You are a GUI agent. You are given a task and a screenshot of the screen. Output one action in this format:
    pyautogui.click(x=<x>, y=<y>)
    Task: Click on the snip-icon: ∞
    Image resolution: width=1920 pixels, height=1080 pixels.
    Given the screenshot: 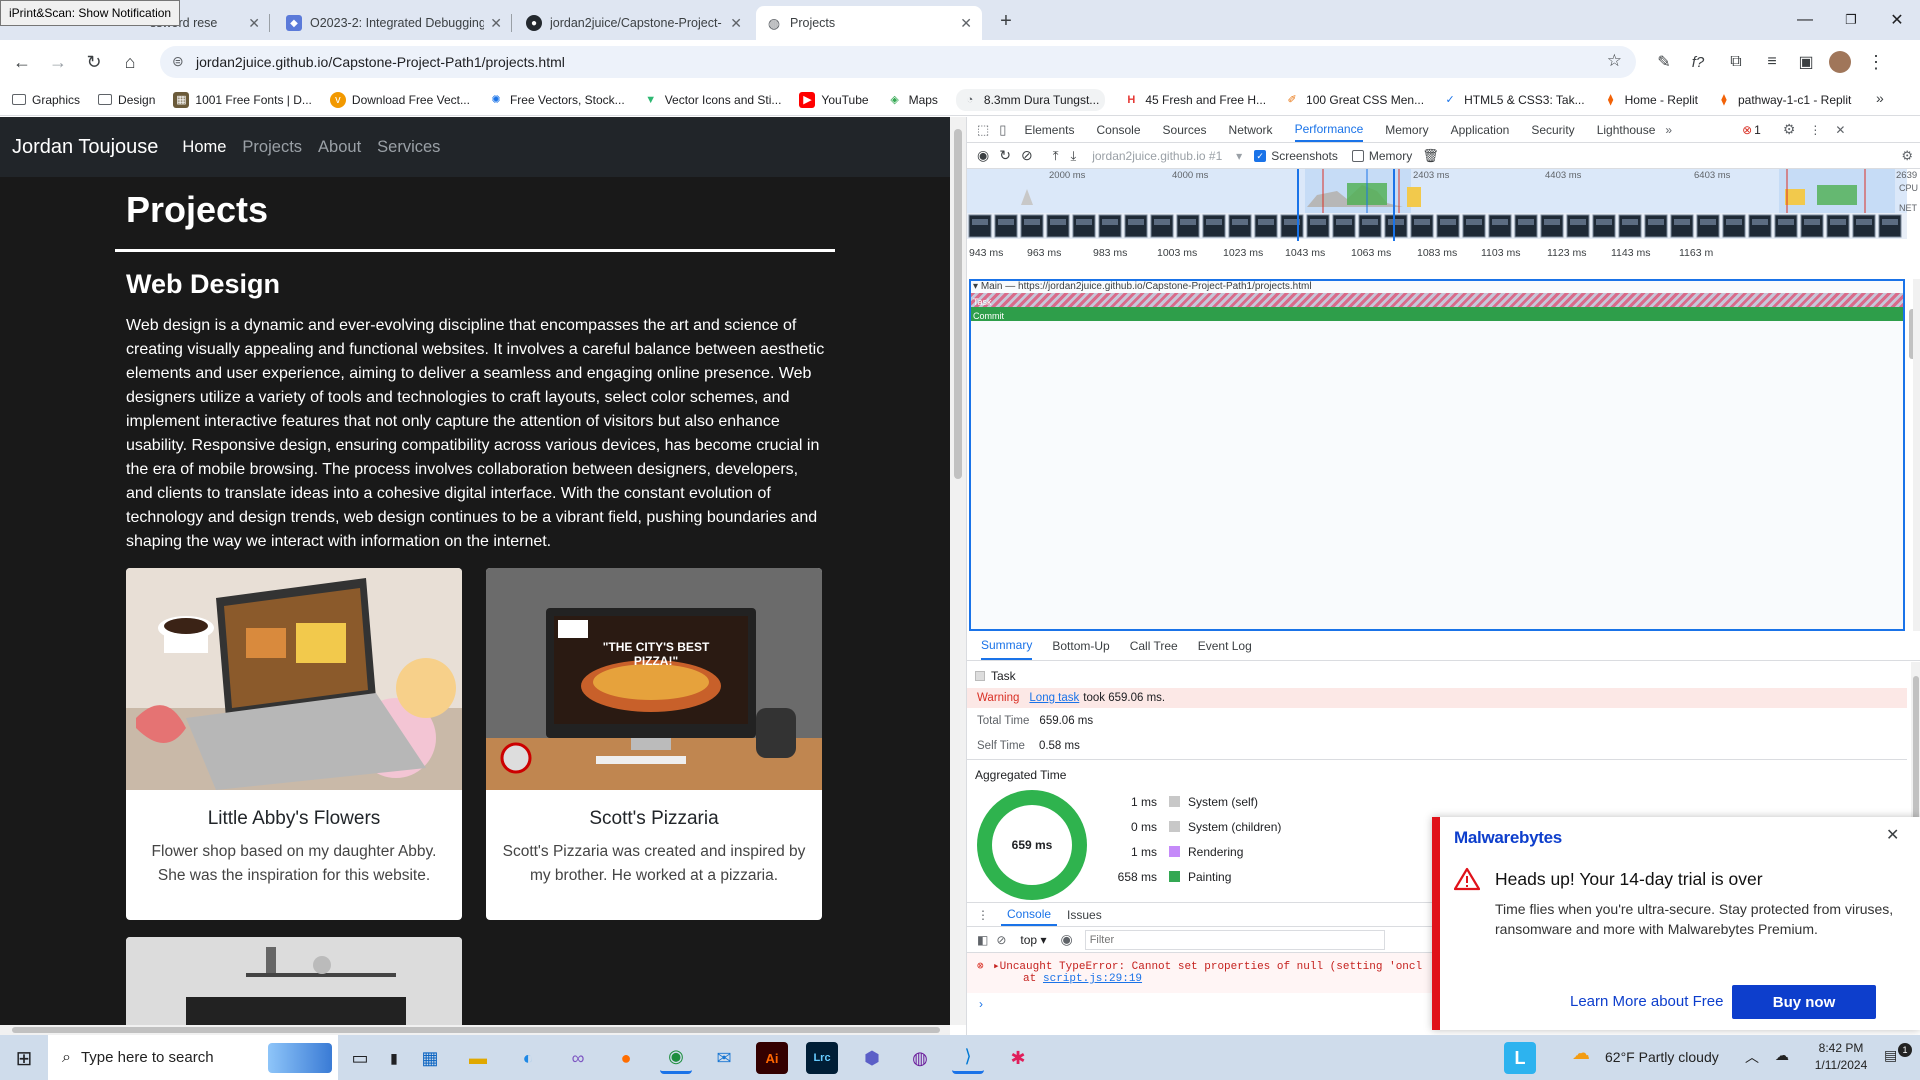 What is the action you would take?
    pyautogui.click(x=578, y=1058)
    